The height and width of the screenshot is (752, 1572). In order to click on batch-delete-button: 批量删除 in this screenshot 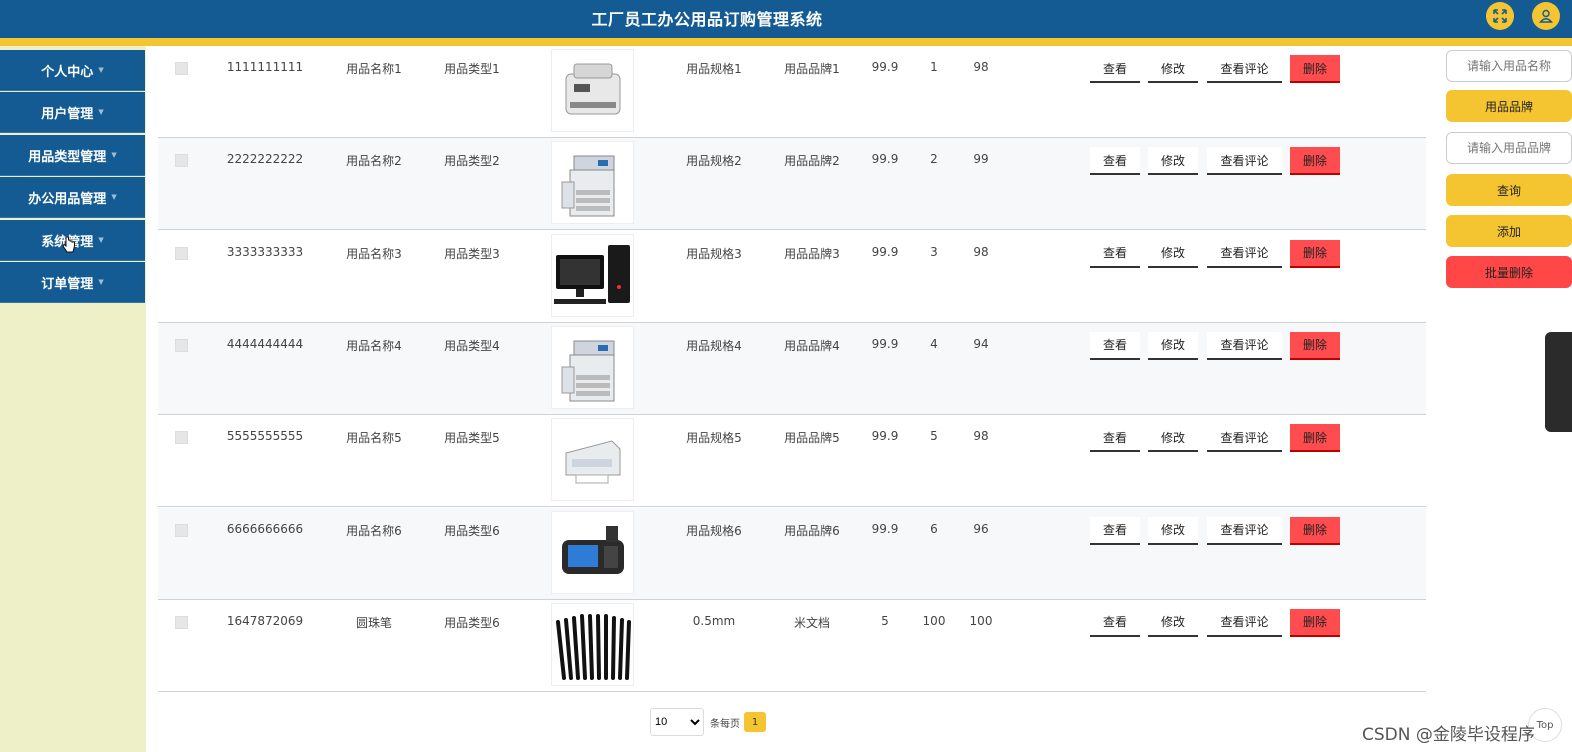, I will do `click(1509, 272)`.